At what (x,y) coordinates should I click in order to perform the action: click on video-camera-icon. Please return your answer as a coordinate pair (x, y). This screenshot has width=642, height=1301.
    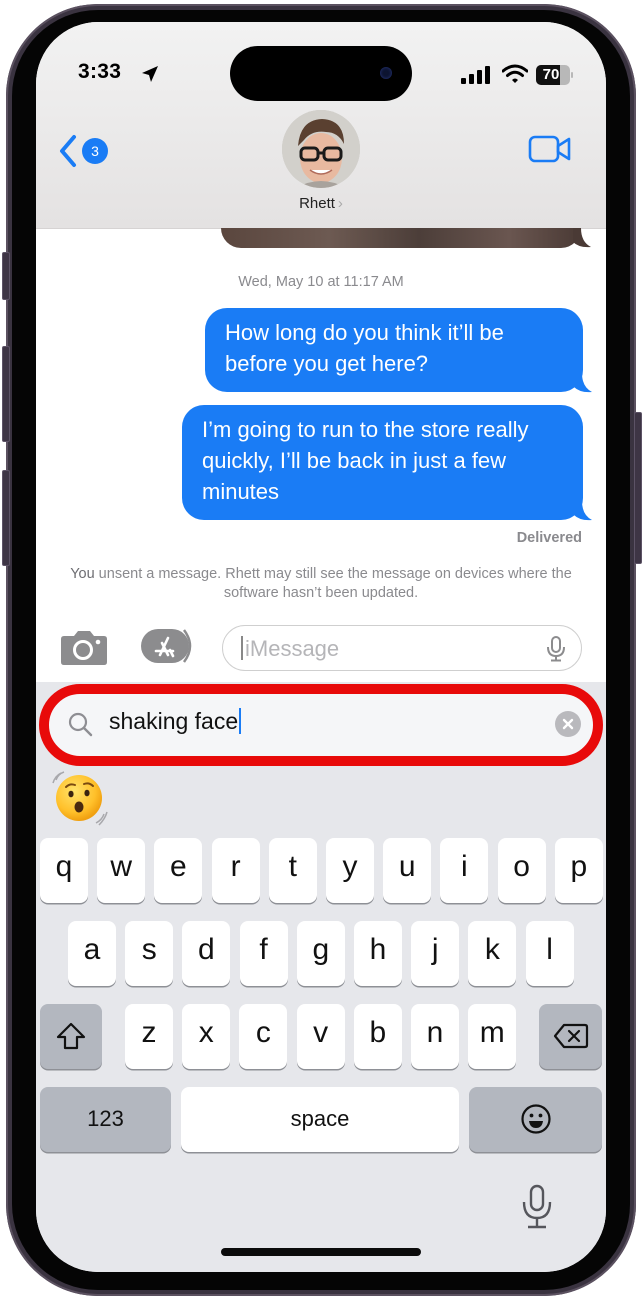
    Looking at the image, I should click on (549, 149).